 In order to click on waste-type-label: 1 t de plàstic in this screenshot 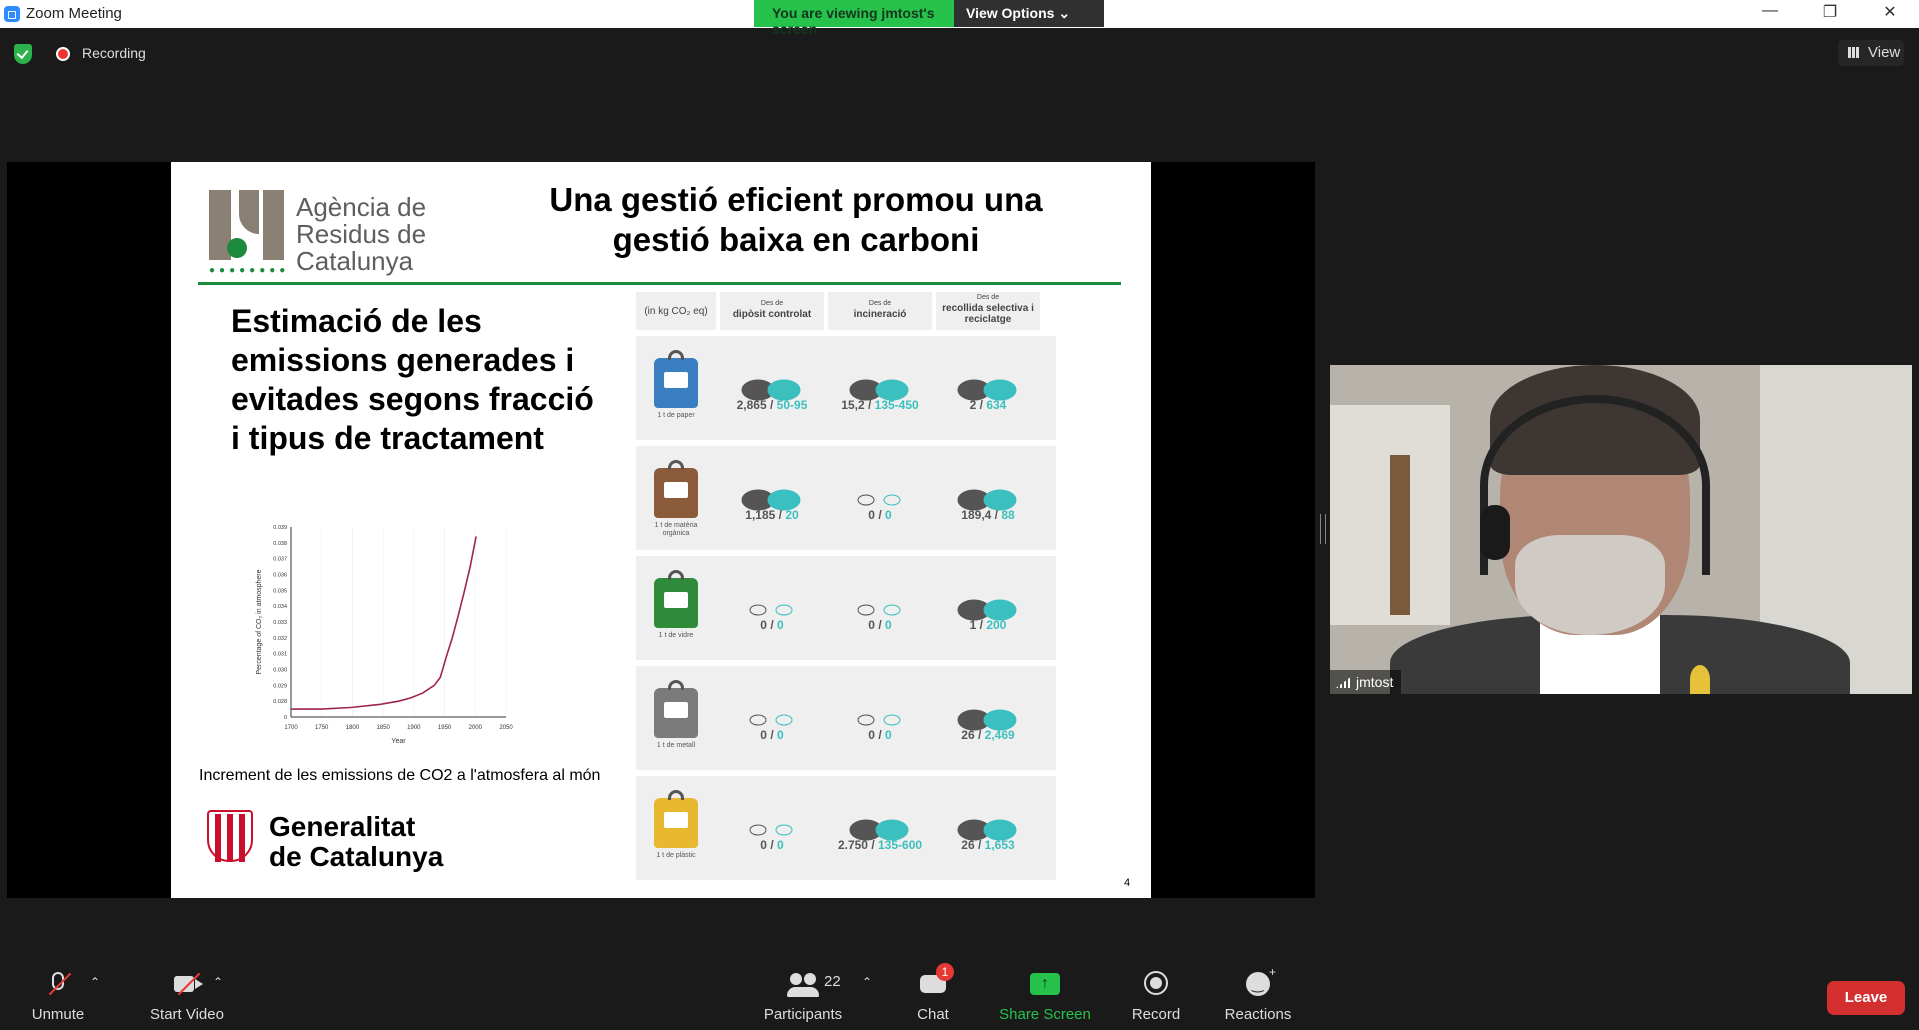, I will do `click(676, 855)`.